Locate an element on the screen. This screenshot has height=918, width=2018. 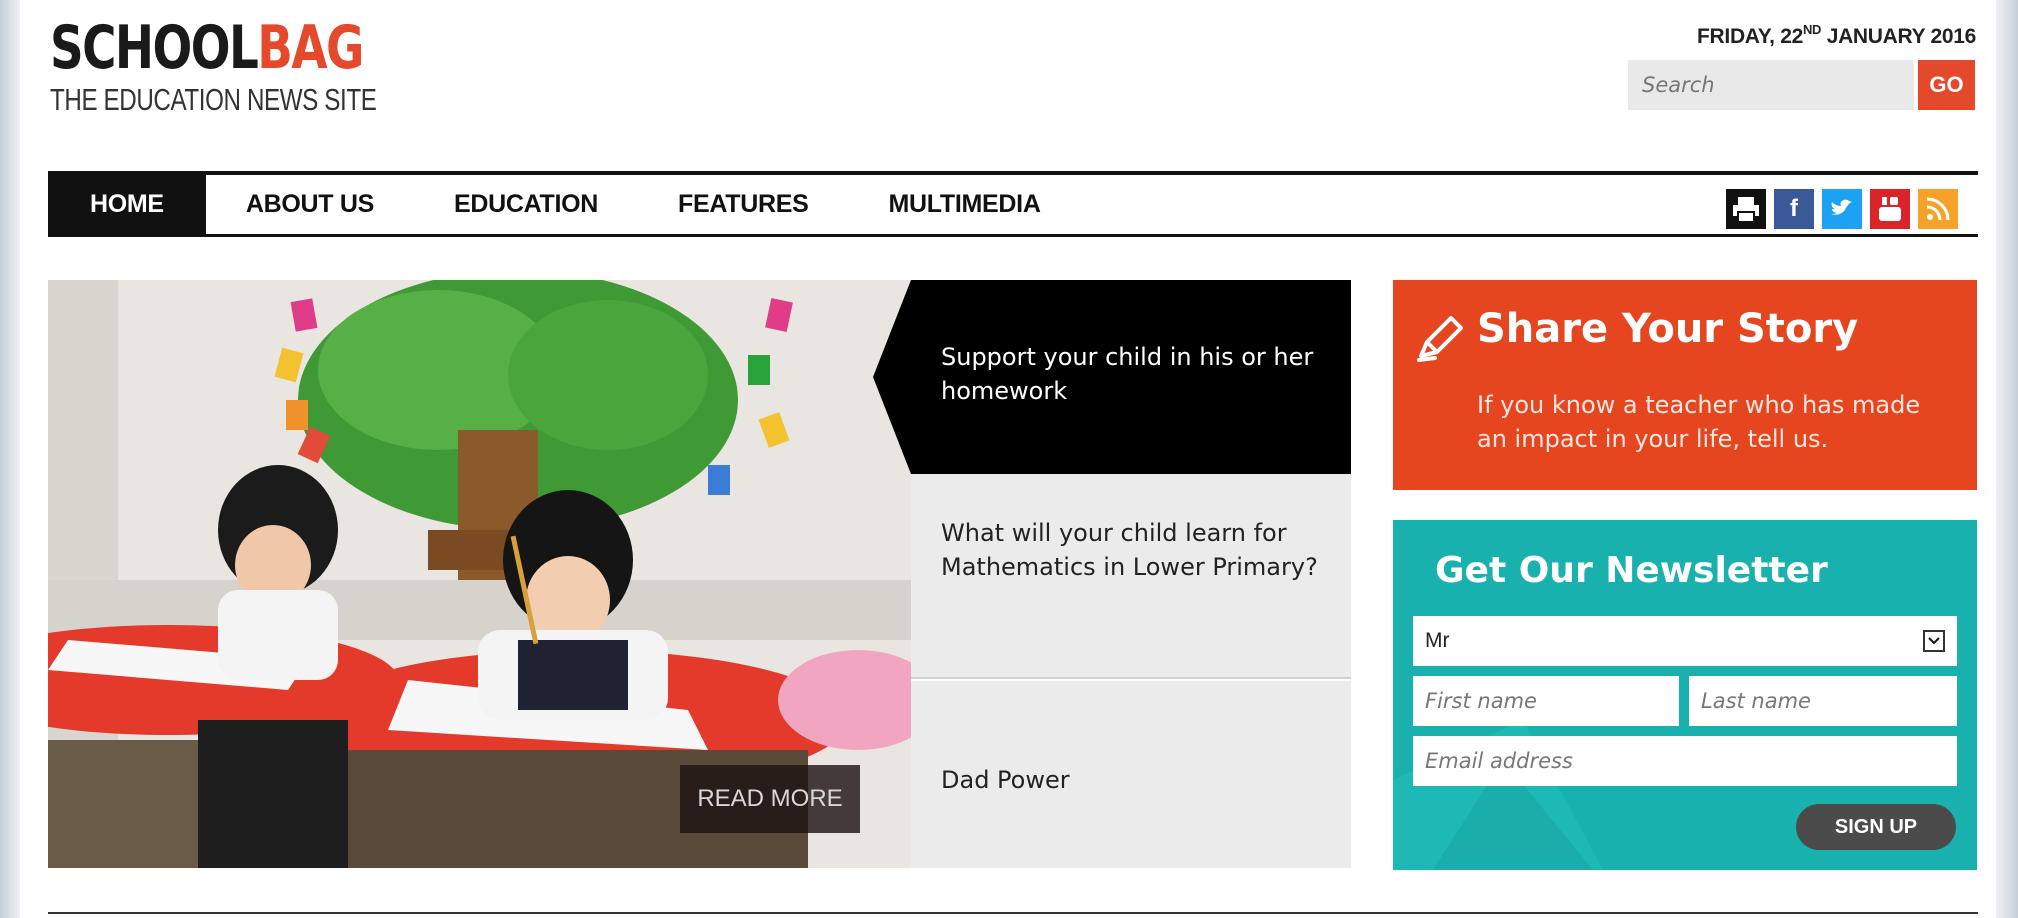
twitter-icon is located at coordinates (1842, 209).